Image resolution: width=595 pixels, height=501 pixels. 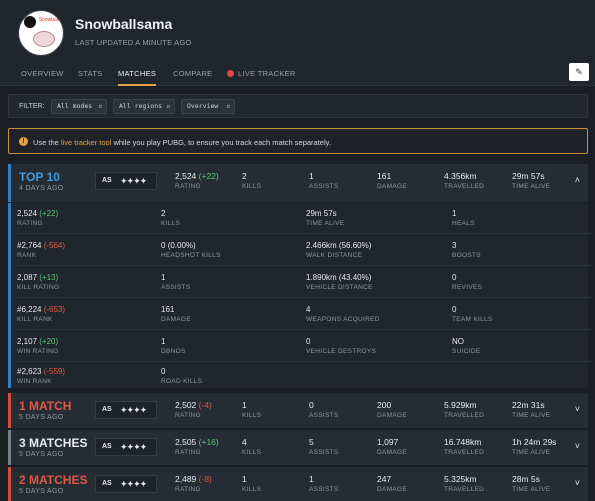 I want to click on avatar: Snowball, so click(x=41, y=33).